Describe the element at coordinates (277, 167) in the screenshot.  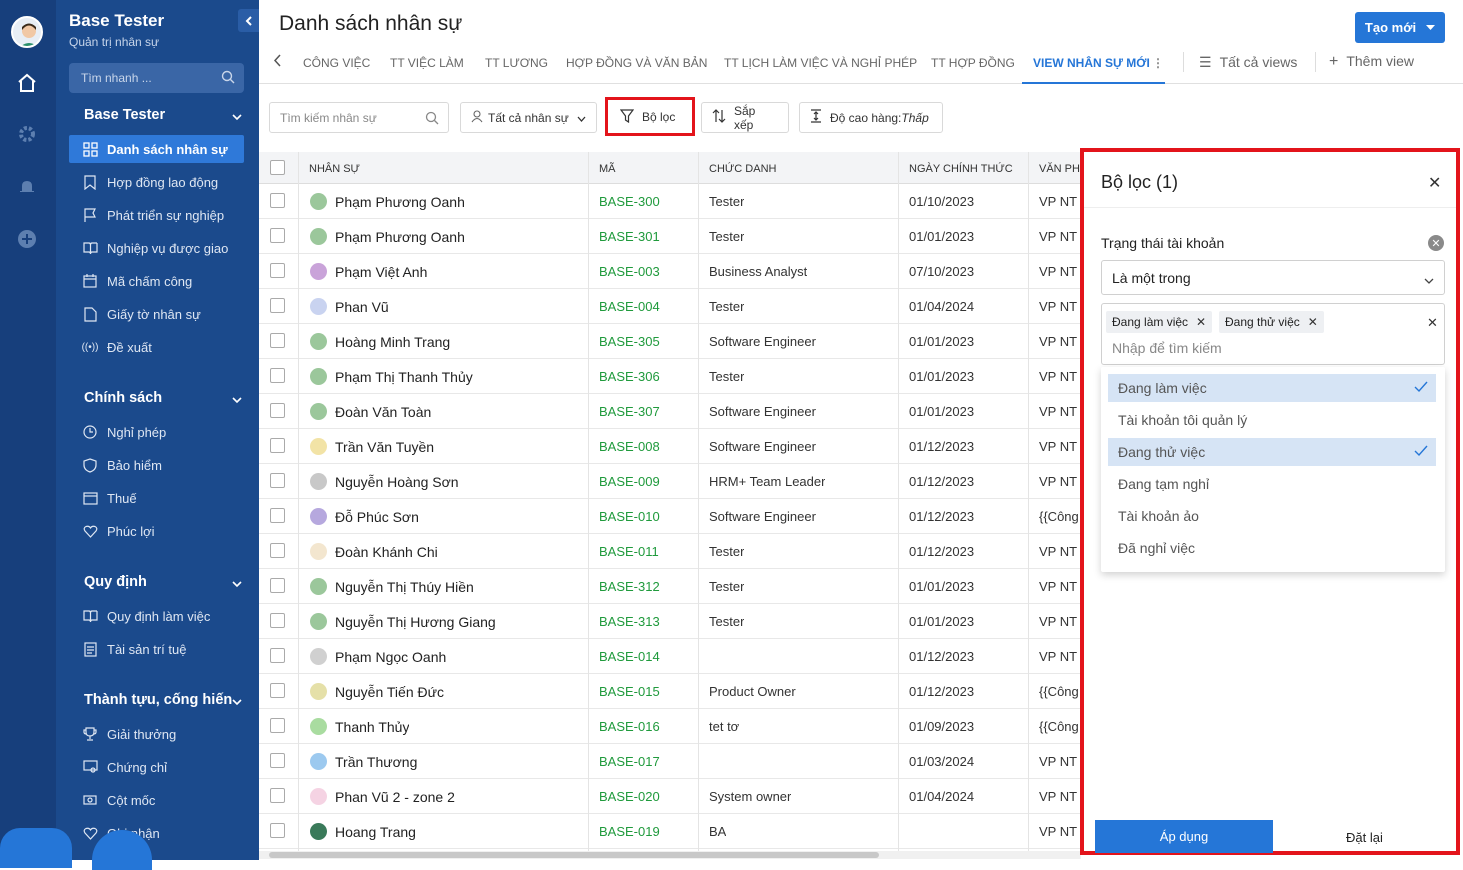
I see `select-all-checkbox` at that location.